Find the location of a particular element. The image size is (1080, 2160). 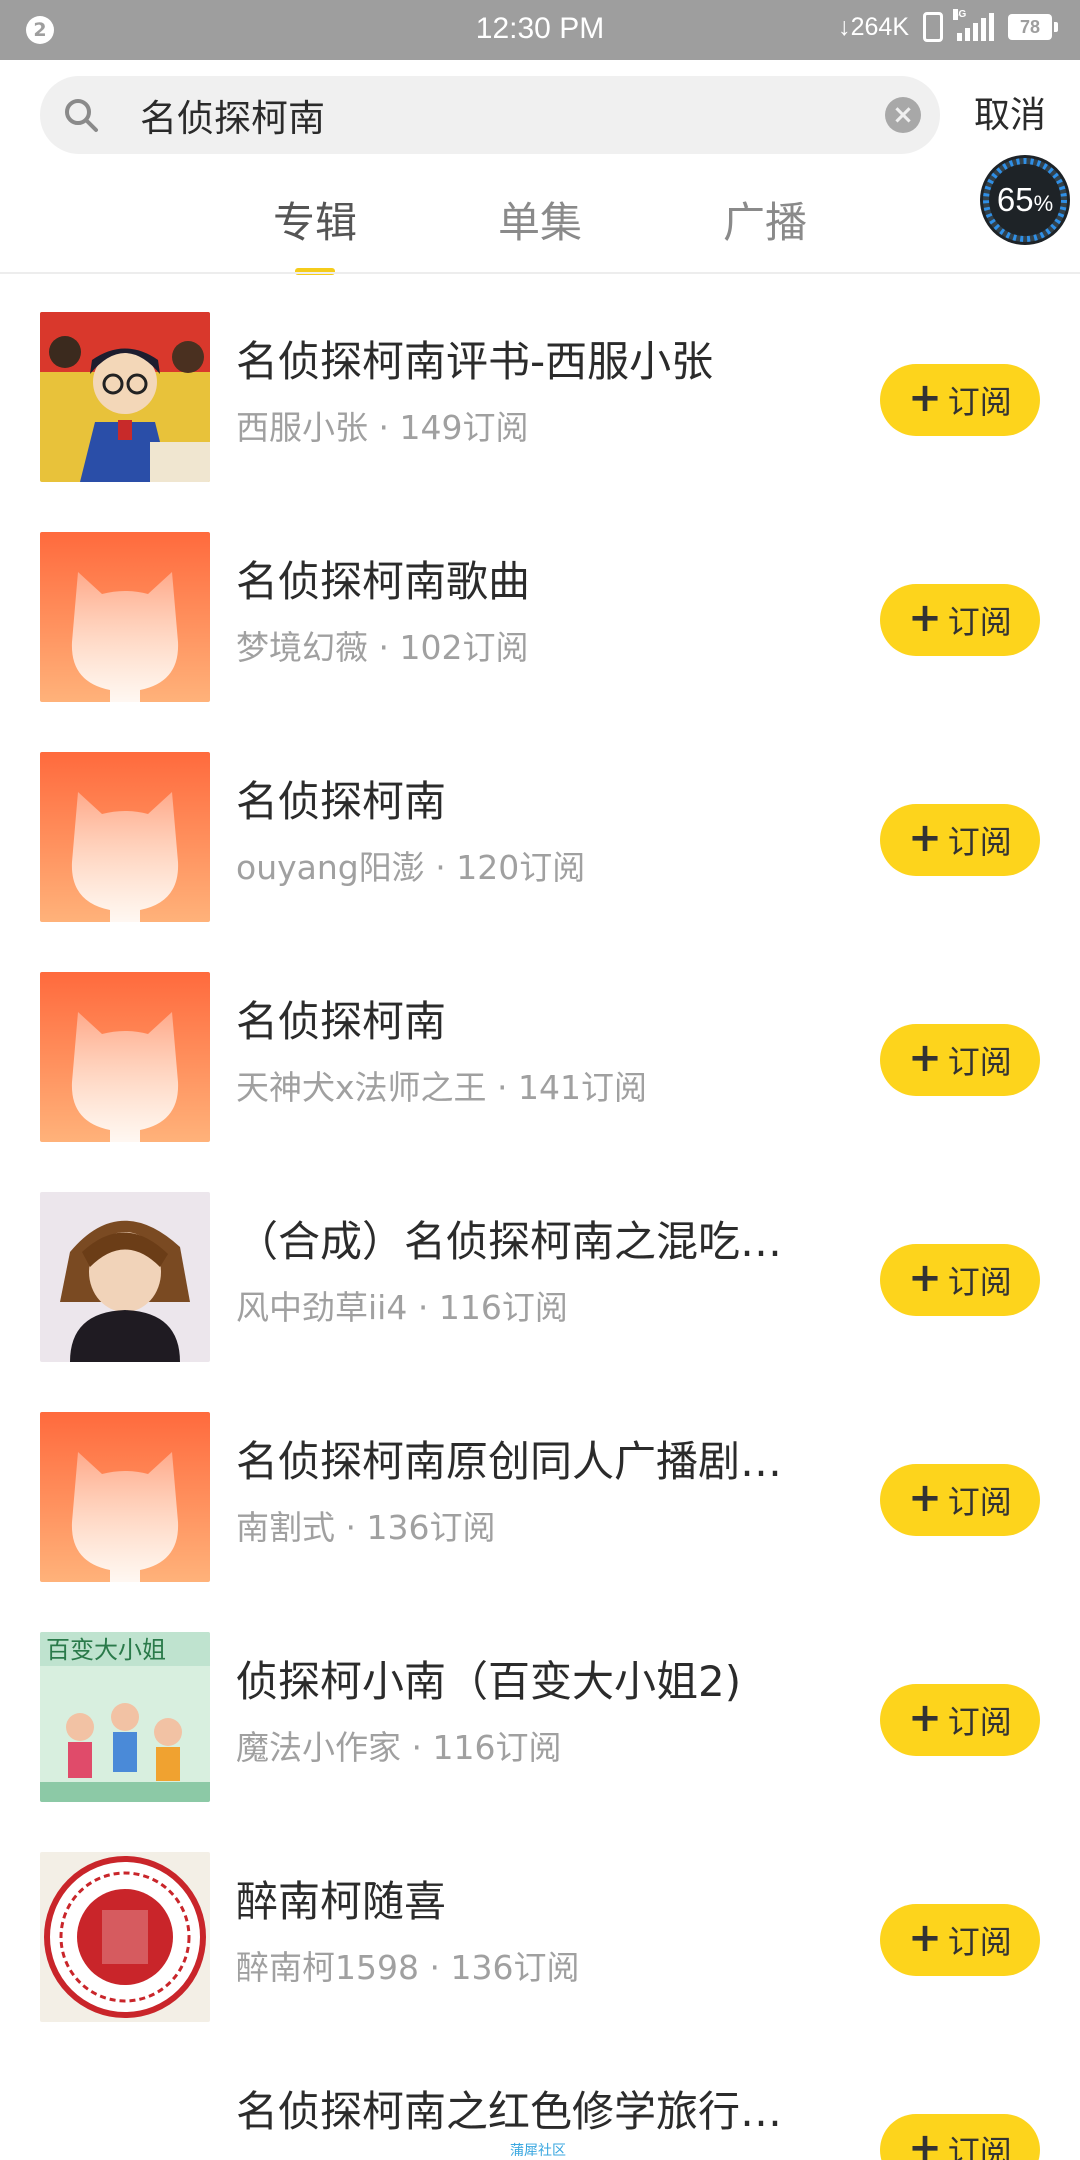

list-item: 名侦探柯南 ouyang阳澎 · 120订阅 + 订阅 is located at coordinates (540, 824).